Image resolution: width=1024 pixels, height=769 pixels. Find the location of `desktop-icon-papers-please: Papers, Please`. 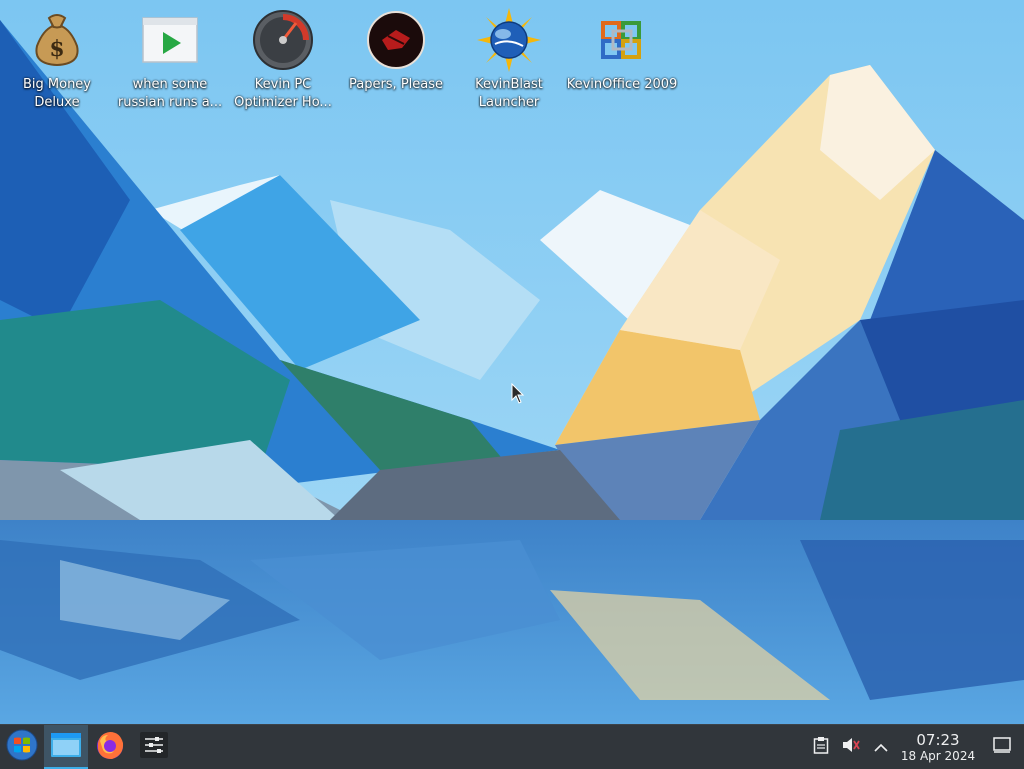

desktop-icon-papers-please: Papers, Please is located at coordinates (396, 63).